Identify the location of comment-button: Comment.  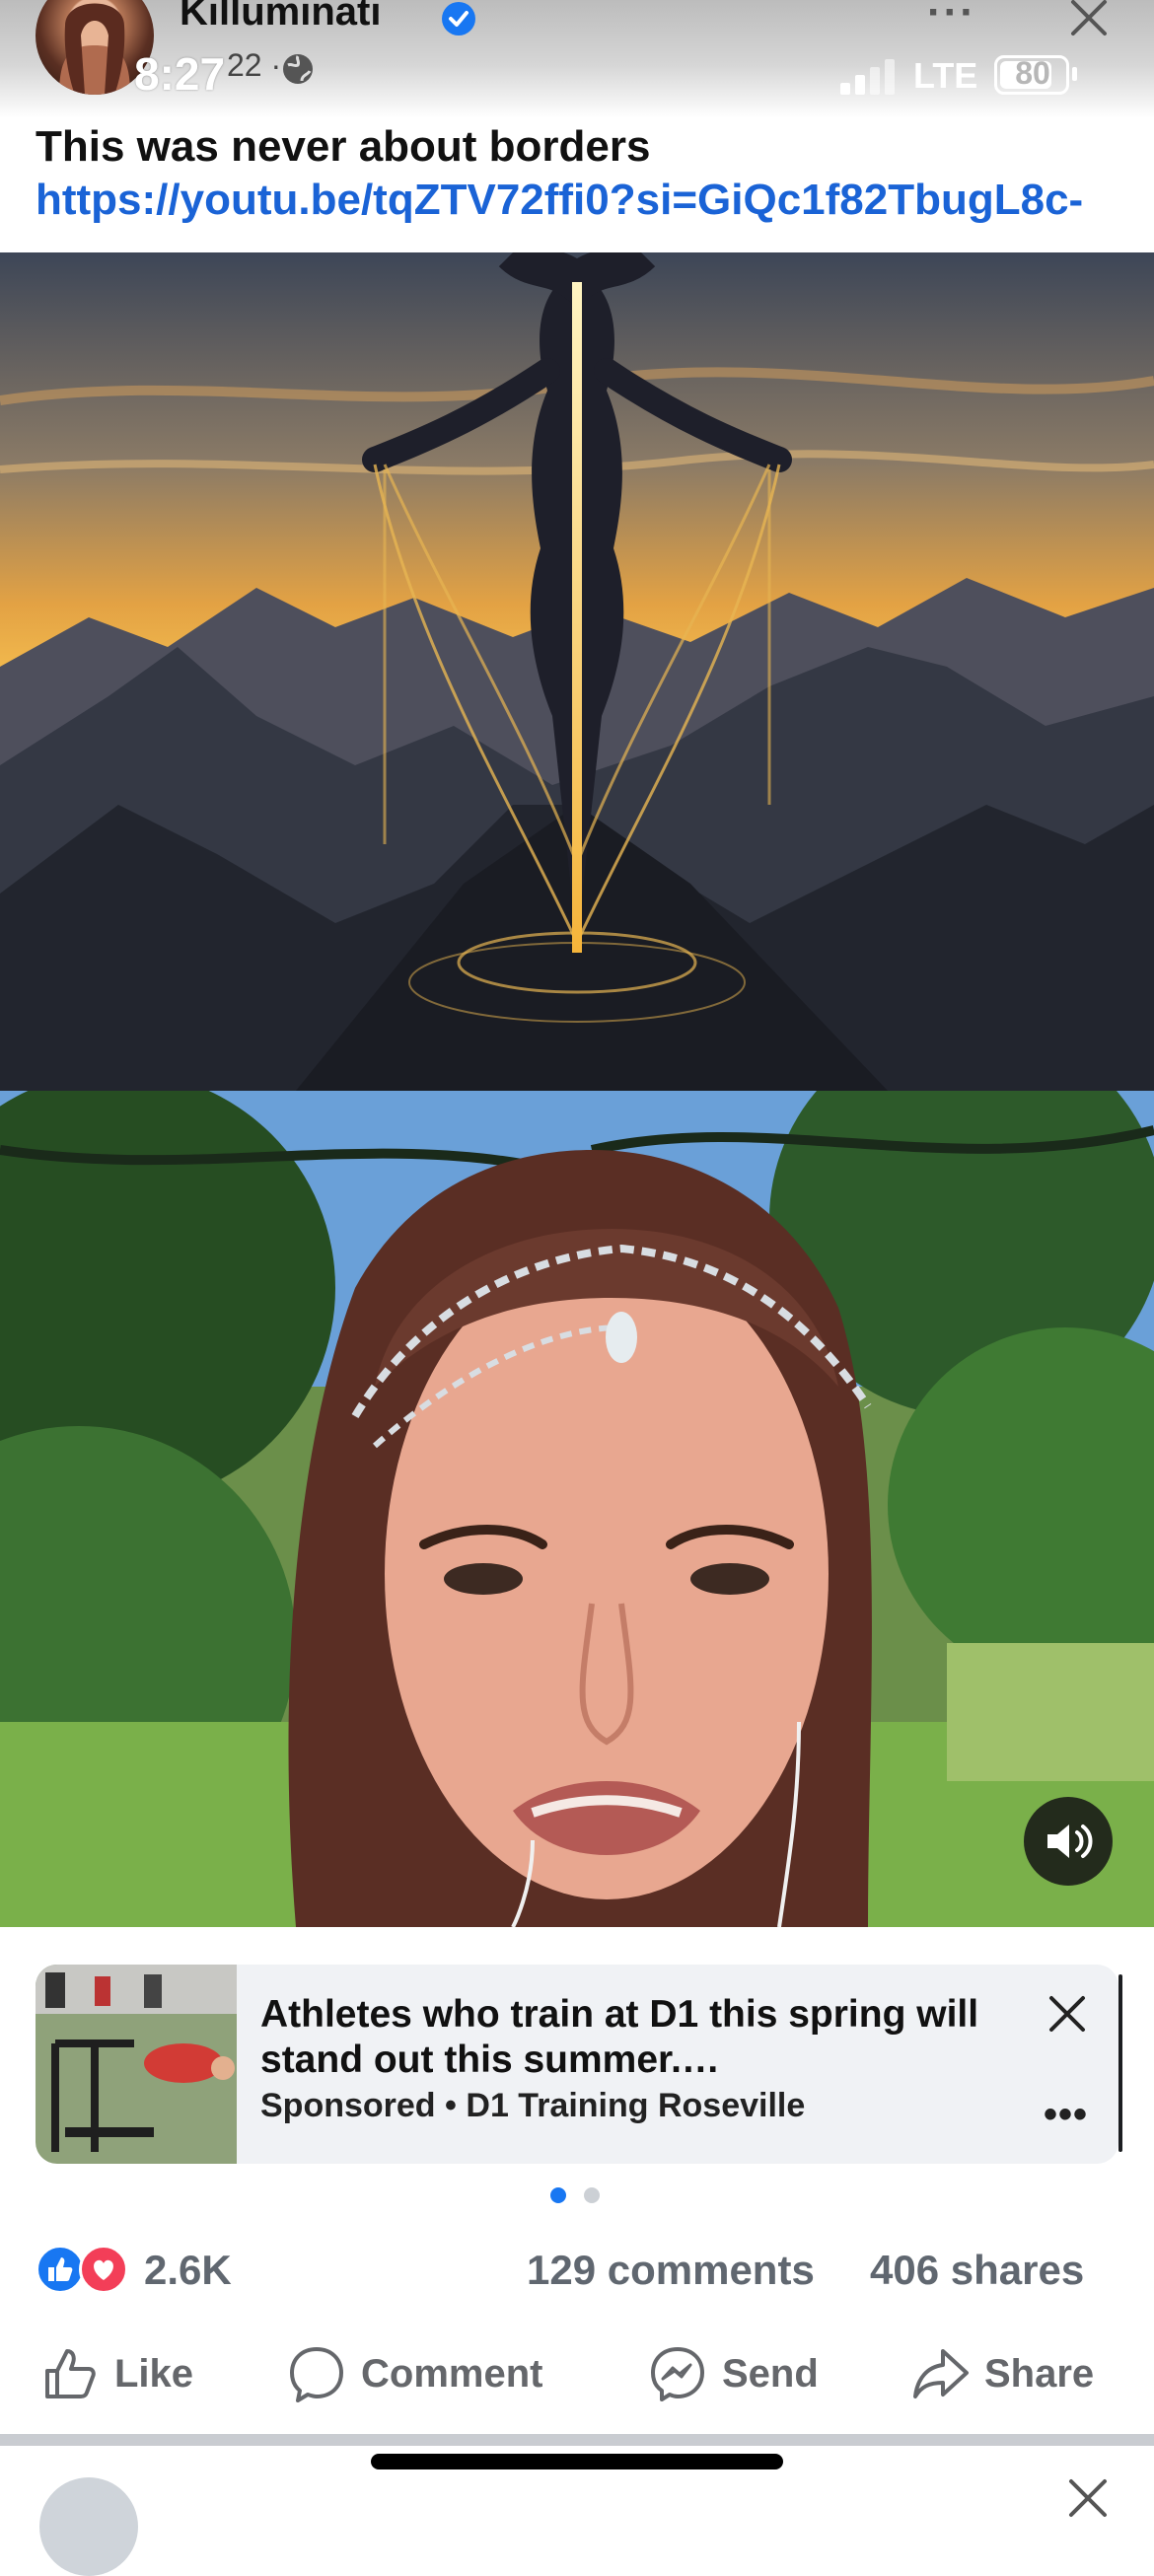
(414, 2374).